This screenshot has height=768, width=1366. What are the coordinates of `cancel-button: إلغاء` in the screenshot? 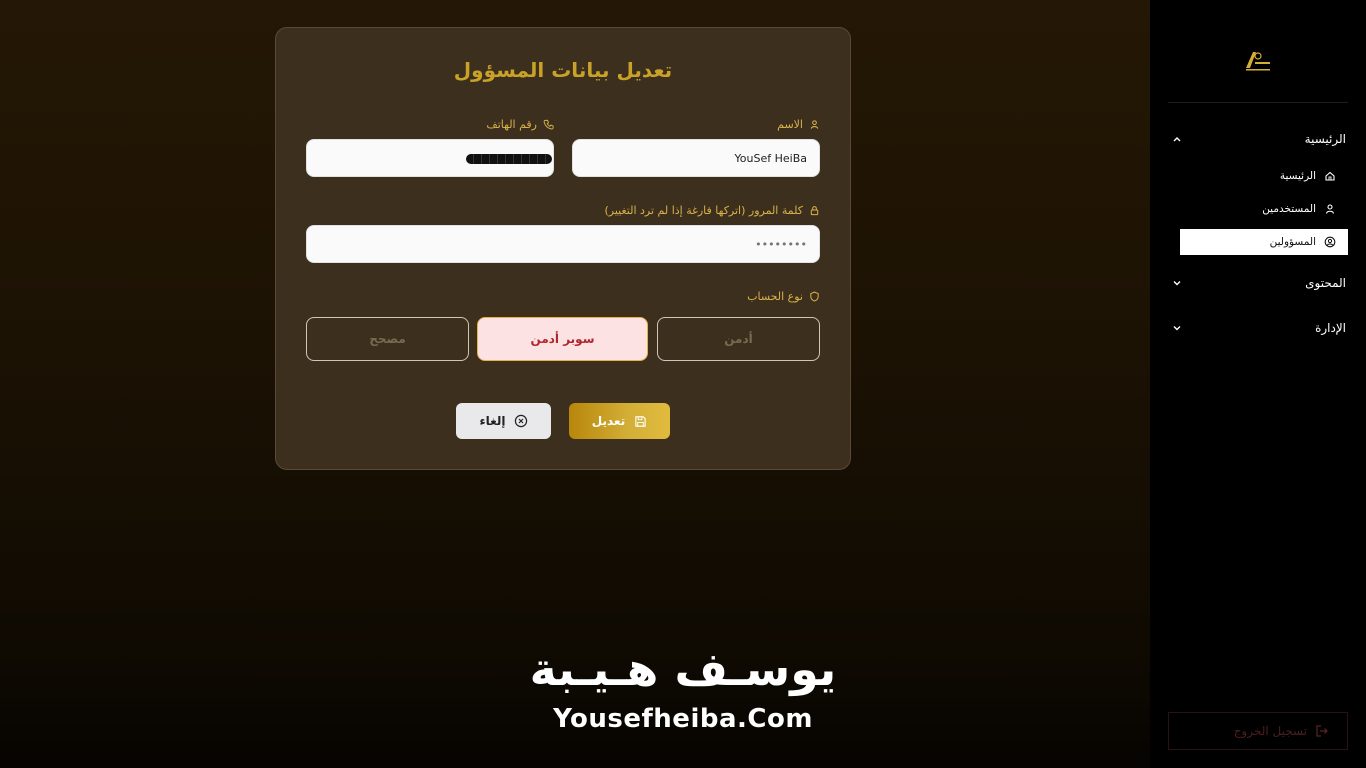 It's located at (503, 421).